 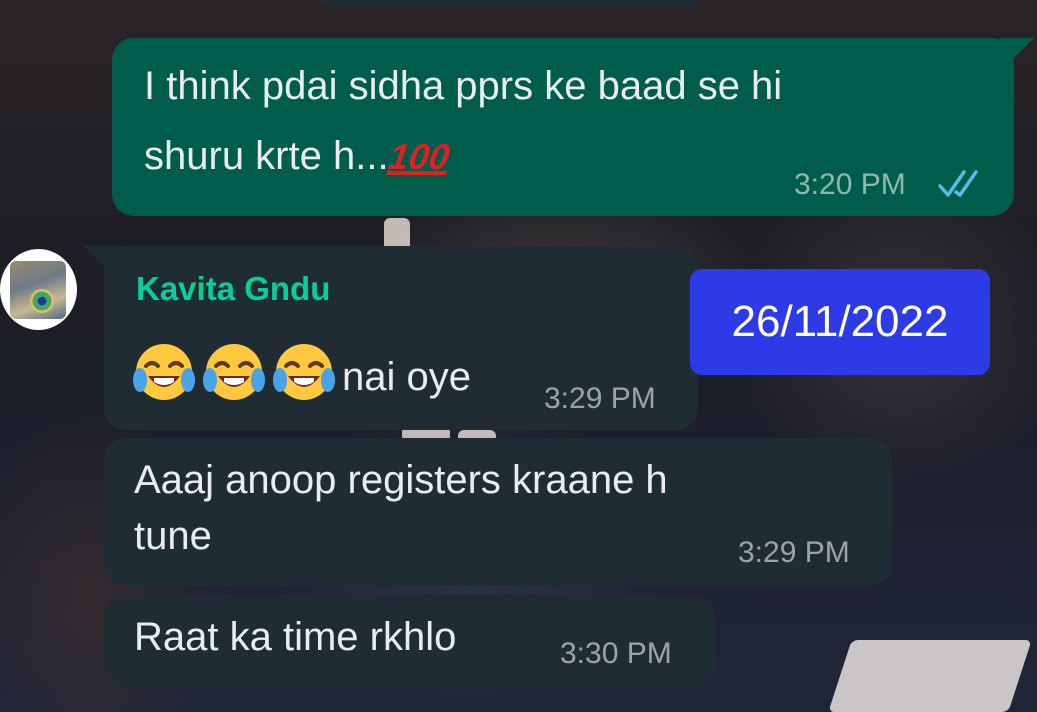 What do you see at coordinates (42, 301) in the screenshot?
I see `peacock-feather-icon` at bounding box center [42, 301].